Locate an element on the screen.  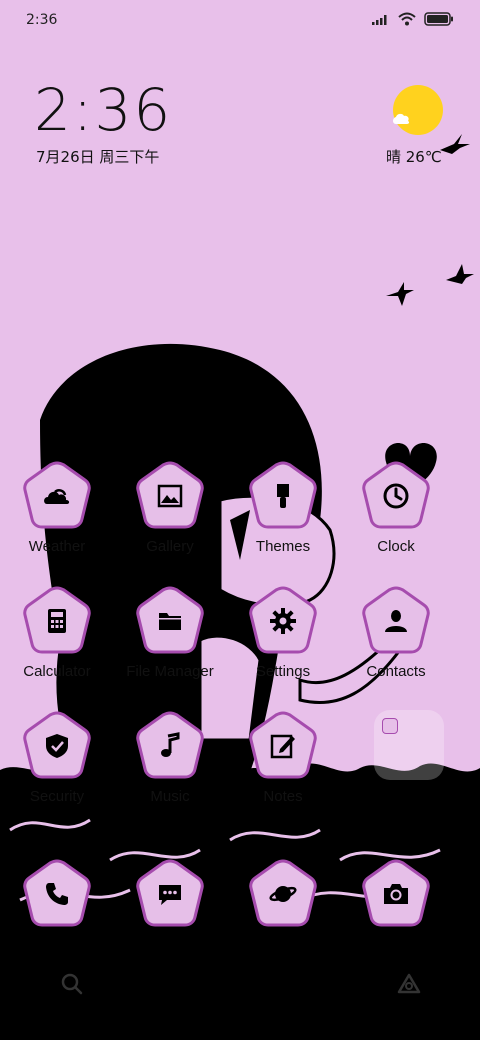
app-gallery: Gallery is located at coordinates (170, 507).